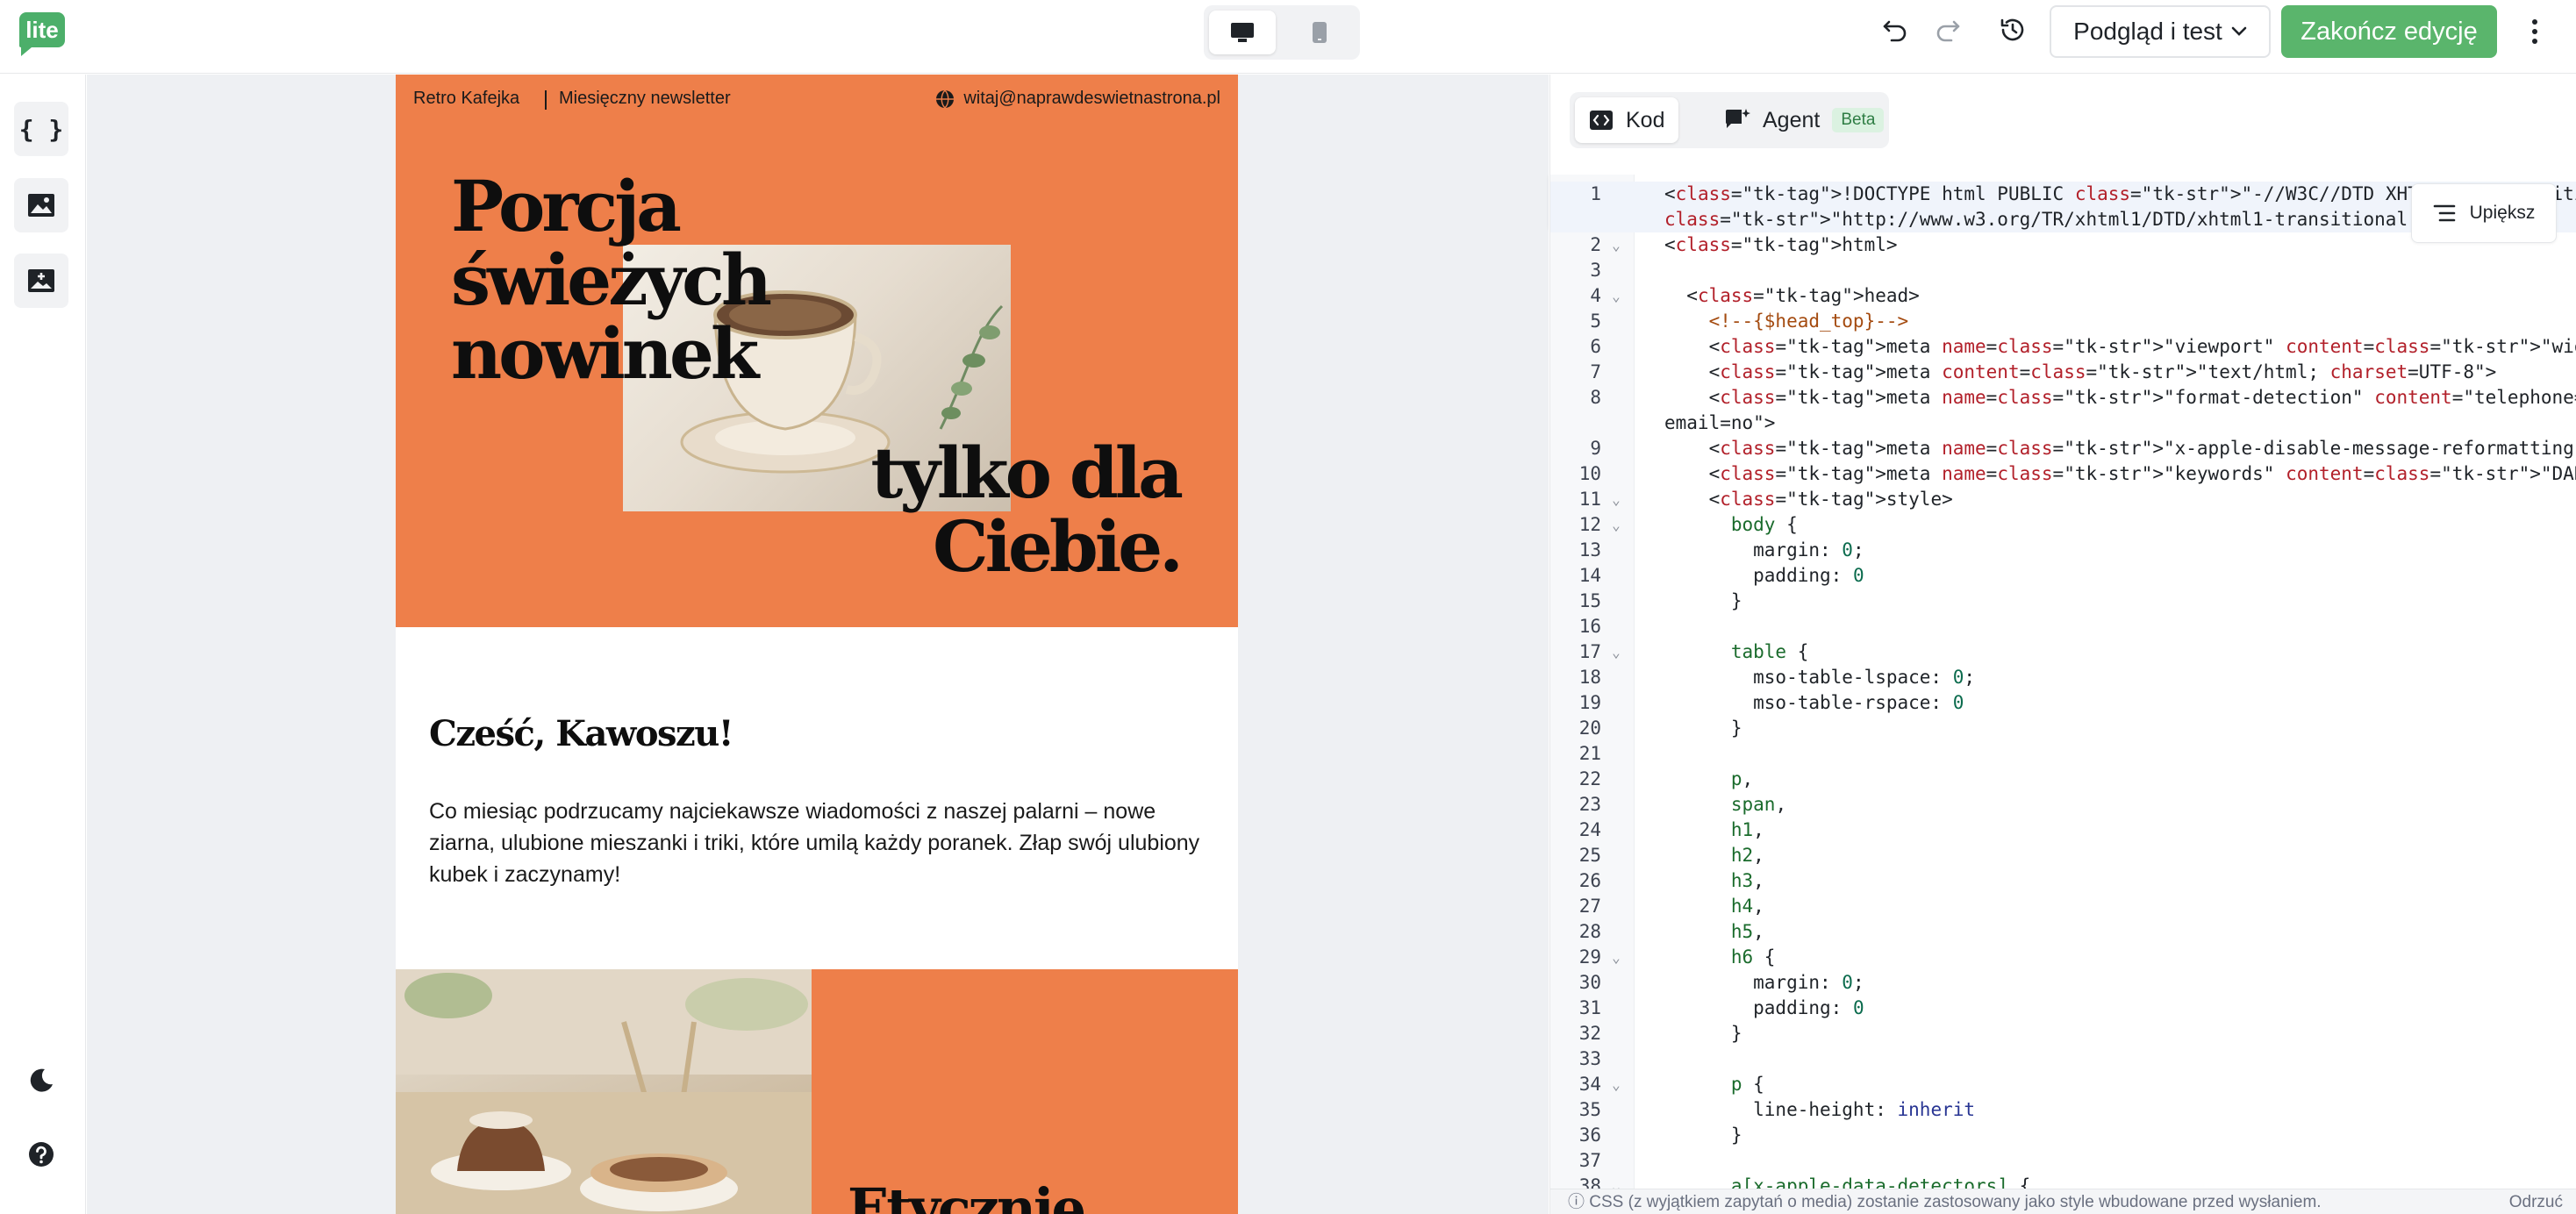  Describe the element at coordinates (2063, 1182) in the screenshot. I see `code-line: 38 ⌄ a[x-apple-data-detectors] {` at that location.